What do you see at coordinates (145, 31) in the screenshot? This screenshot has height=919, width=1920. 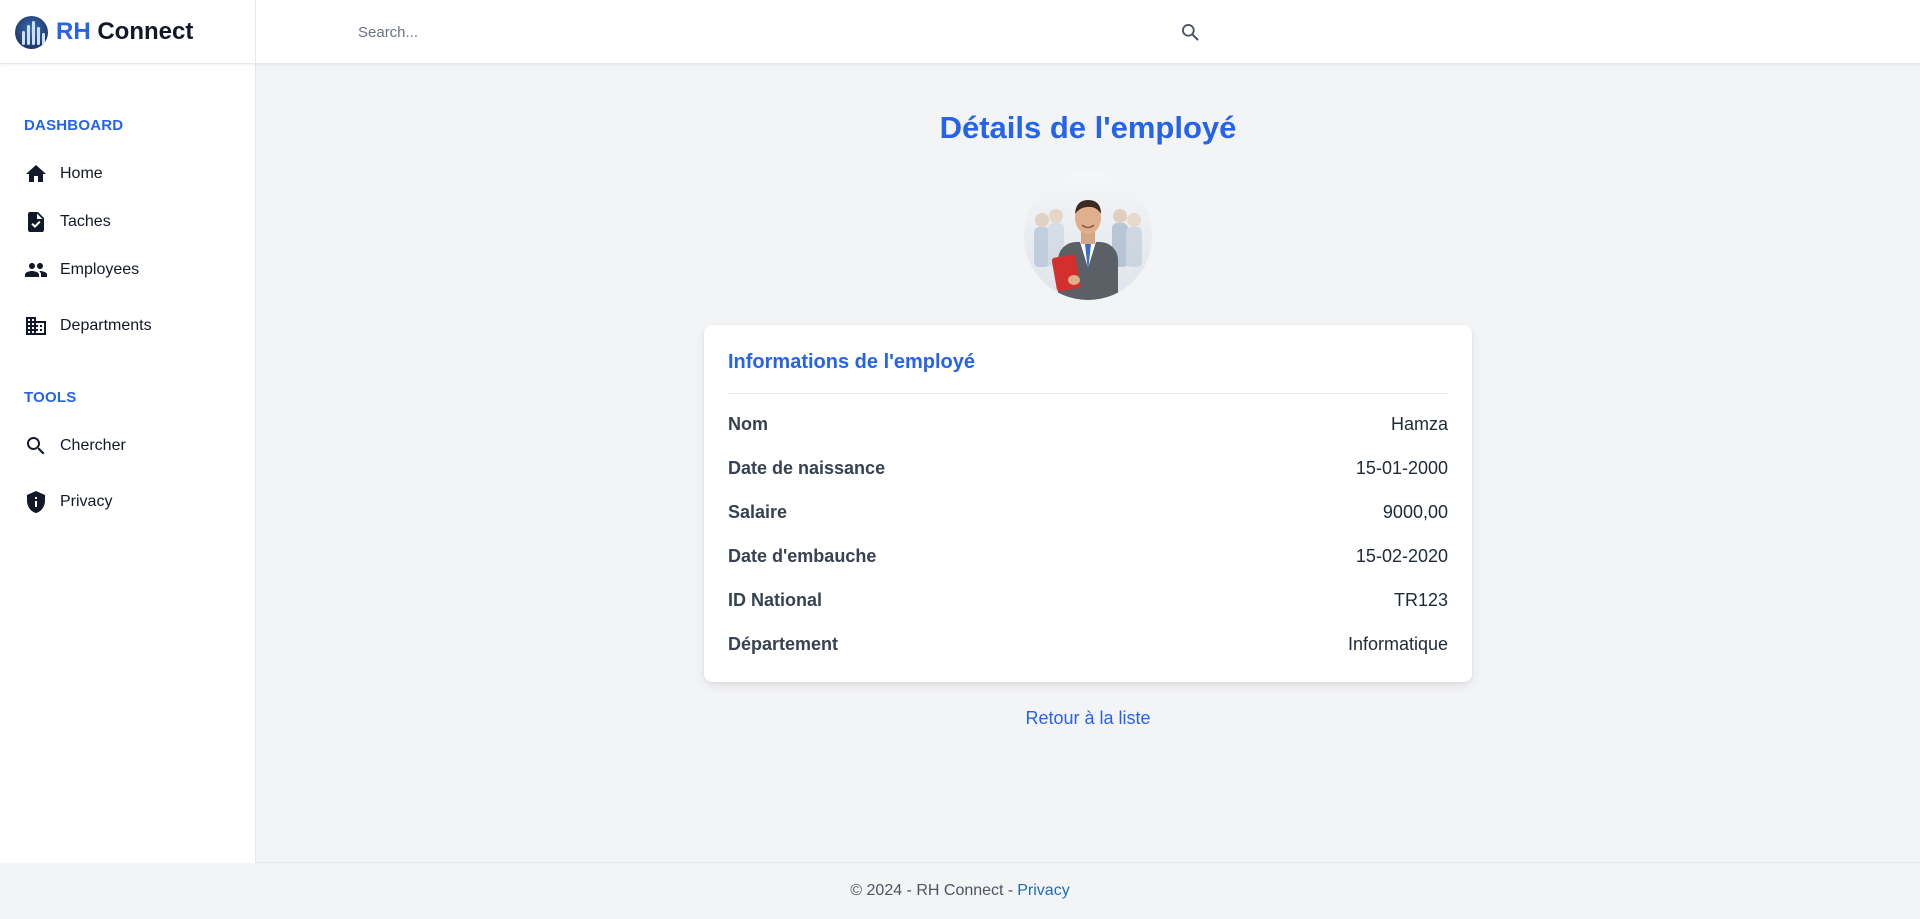 I see `brand-suffix: Connect` at bounding box center [145, 31].